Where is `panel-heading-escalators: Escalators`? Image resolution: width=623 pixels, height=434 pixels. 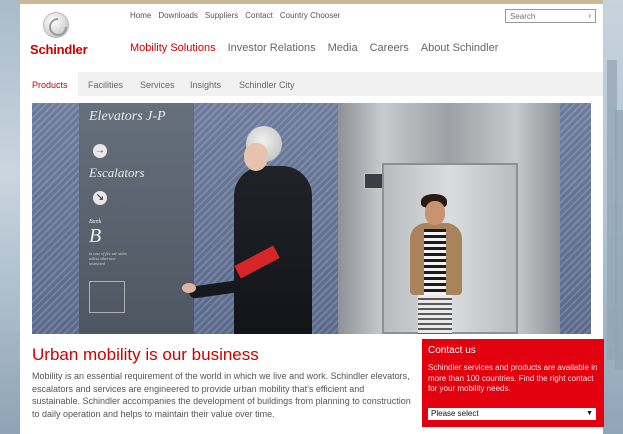 panel-heading-escalators: Escalators is located at coordinates (117, 172).